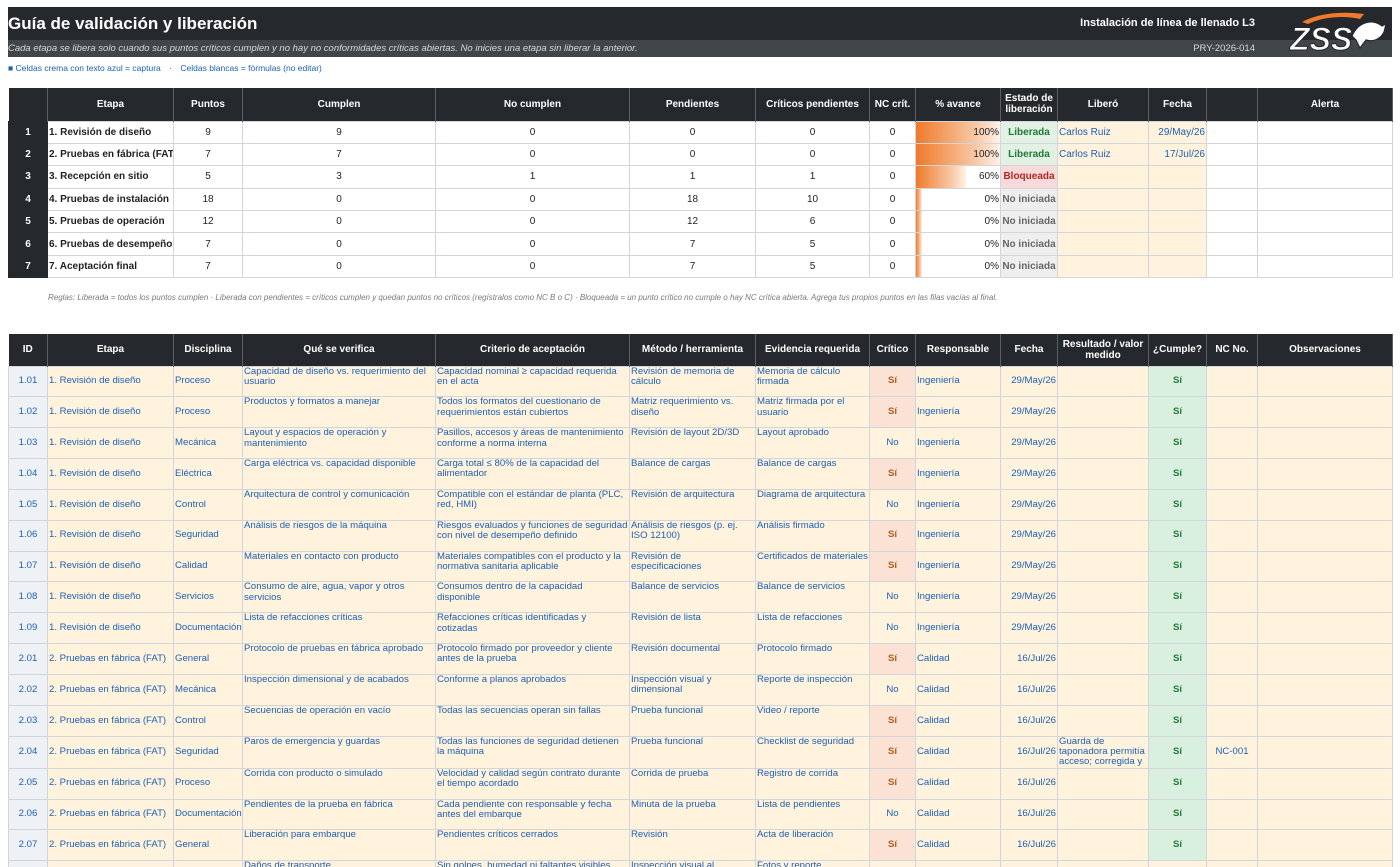 This screenshot has width=1400, height=867. What do you see at coordinates (339, 474) in the screenshot?
I see `item-what: Carga eléctrica vs. capacidad disponible` at bounding box center [339, 474].